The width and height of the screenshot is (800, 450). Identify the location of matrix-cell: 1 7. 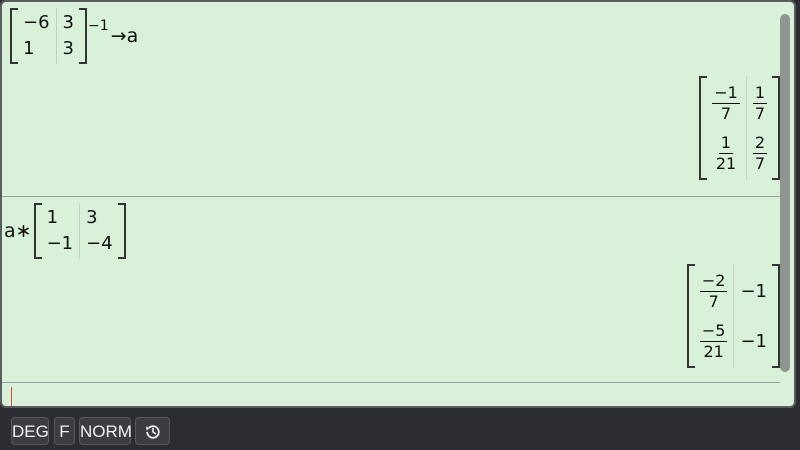
(759, 103).